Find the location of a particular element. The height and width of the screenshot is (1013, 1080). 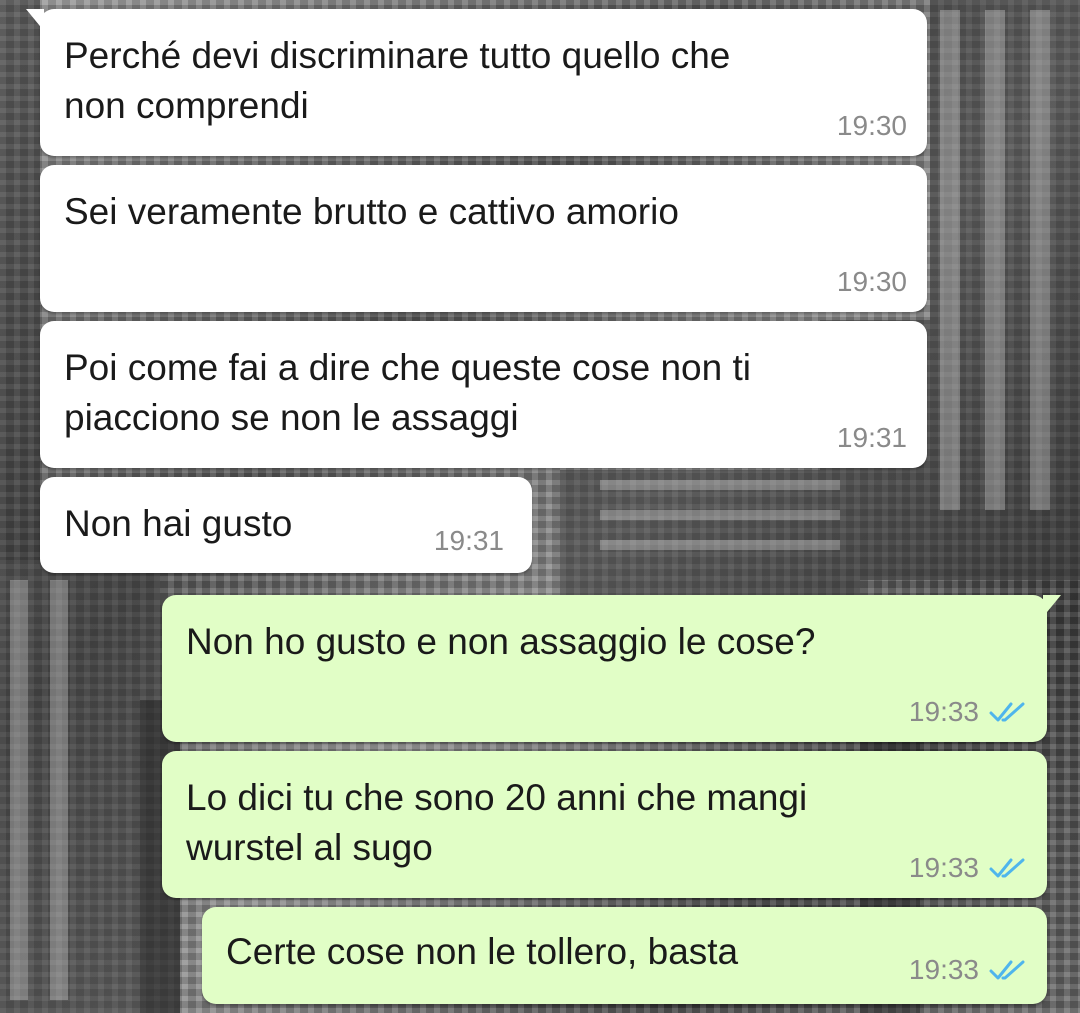

message-text: Sei veramente brutto e cattivo amorio is located at coordinates (371, 211).